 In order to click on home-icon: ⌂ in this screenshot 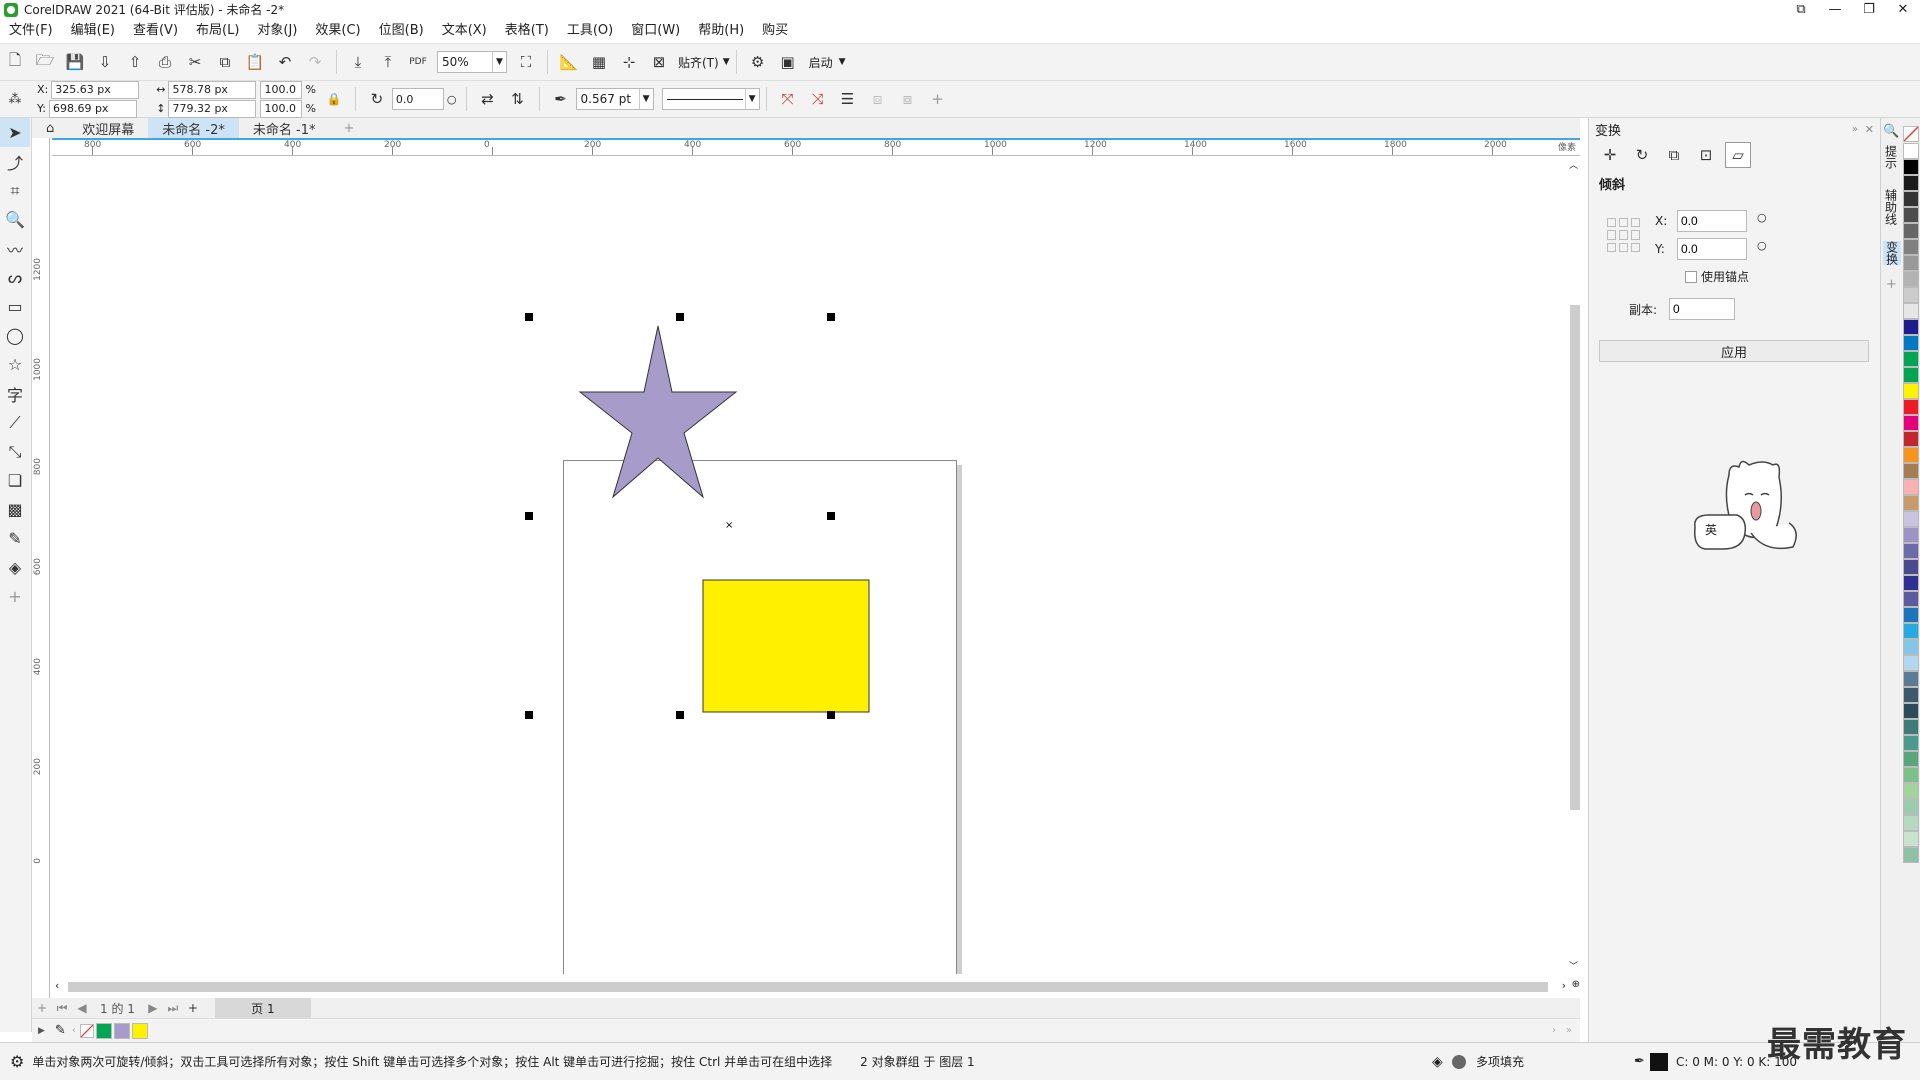, I will do `click(50, 128)`.